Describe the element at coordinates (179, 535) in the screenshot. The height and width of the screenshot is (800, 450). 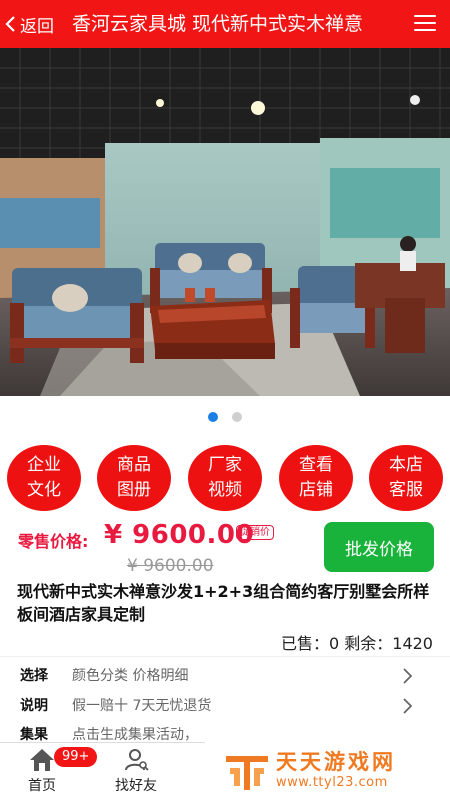
I see `retail-price: ¥ 9600.00` at that location.